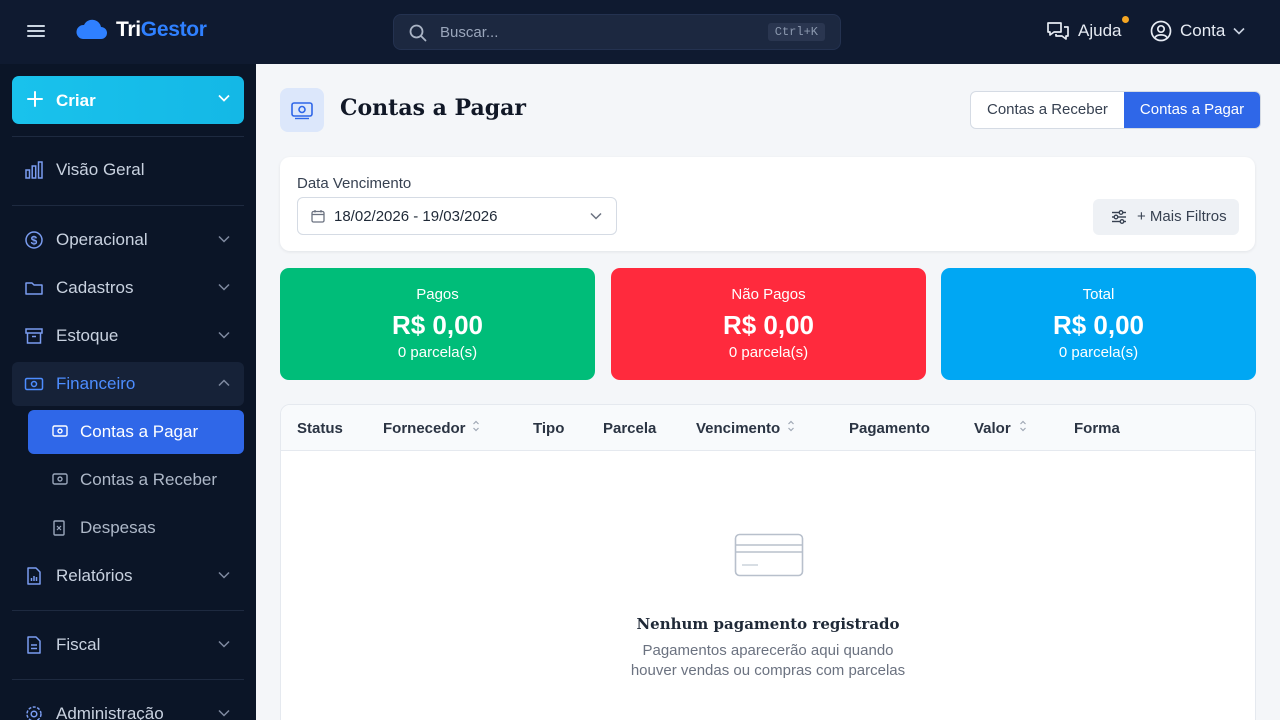 The width and height of the screenshot is (1280, 720). Describe the element at coordinates (100, 169) in the screenshot. I see `sidebar-item-label: Visão Geral` at that location.